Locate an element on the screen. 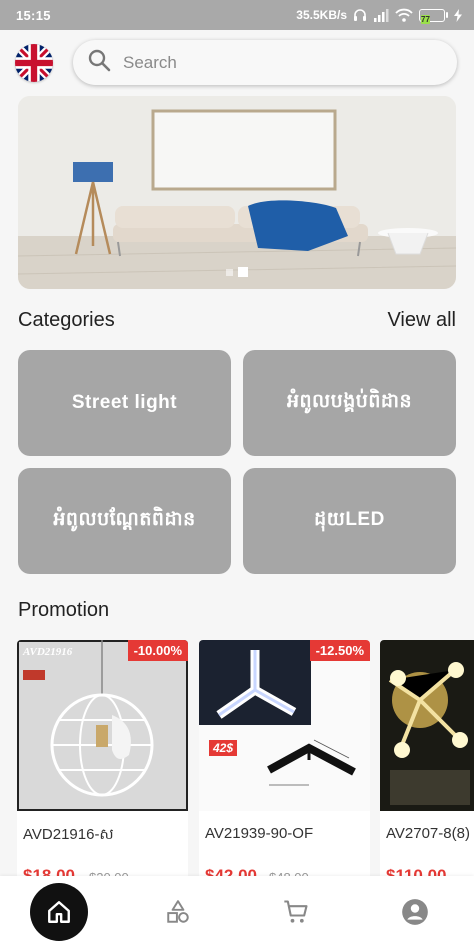  category-label: អំពូលបណ្តែតពិដាន is located at coordinates (124, 519).